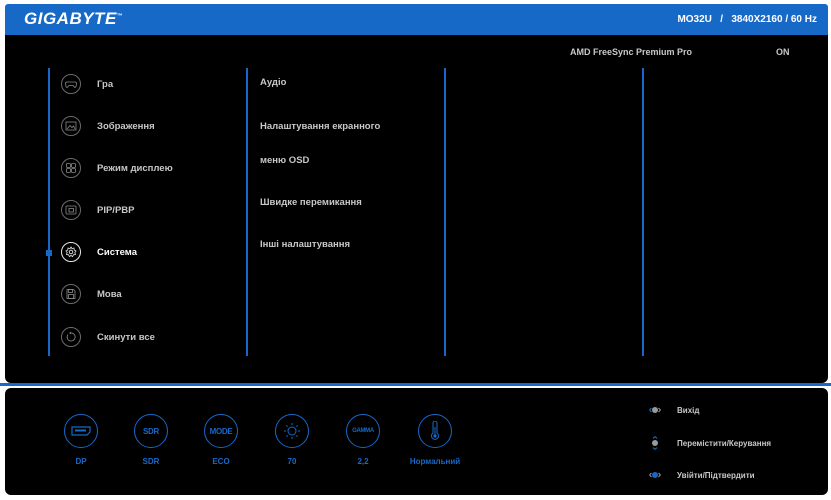  What do you see at coordinates (688, 410) in the screenshot?
I see `help-exit-label: Вихід` at bounding box center [688, 410].